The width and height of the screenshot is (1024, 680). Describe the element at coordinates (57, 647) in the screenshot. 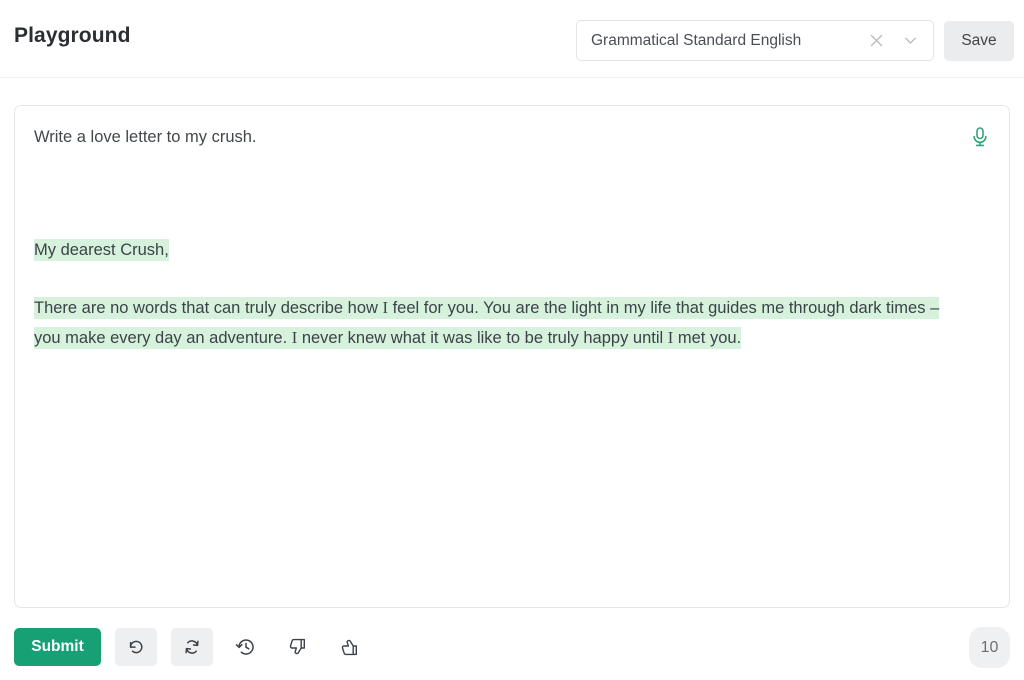

I see `submit-button: Submit` at that location.